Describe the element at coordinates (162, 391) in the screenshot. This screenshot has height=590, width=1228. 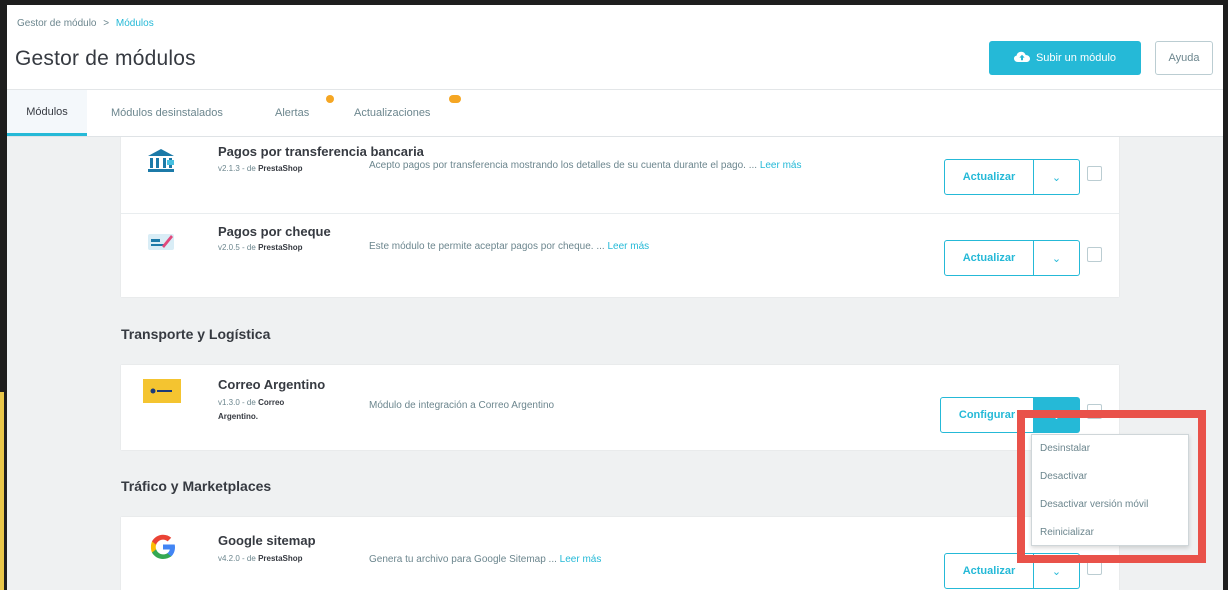
I see `correo-argentino-logo` at that location.